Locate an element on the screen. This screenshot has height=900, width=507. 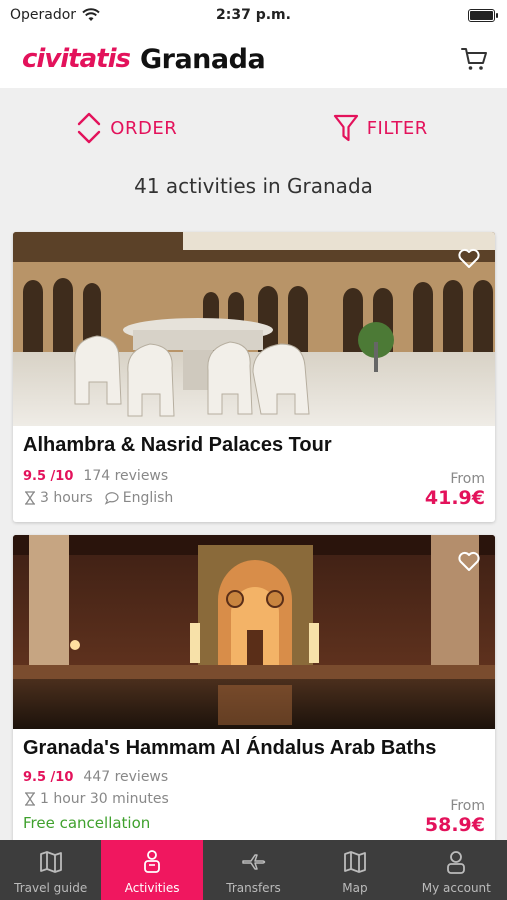
order-label: ORDER is located at coordinates (144, 128).